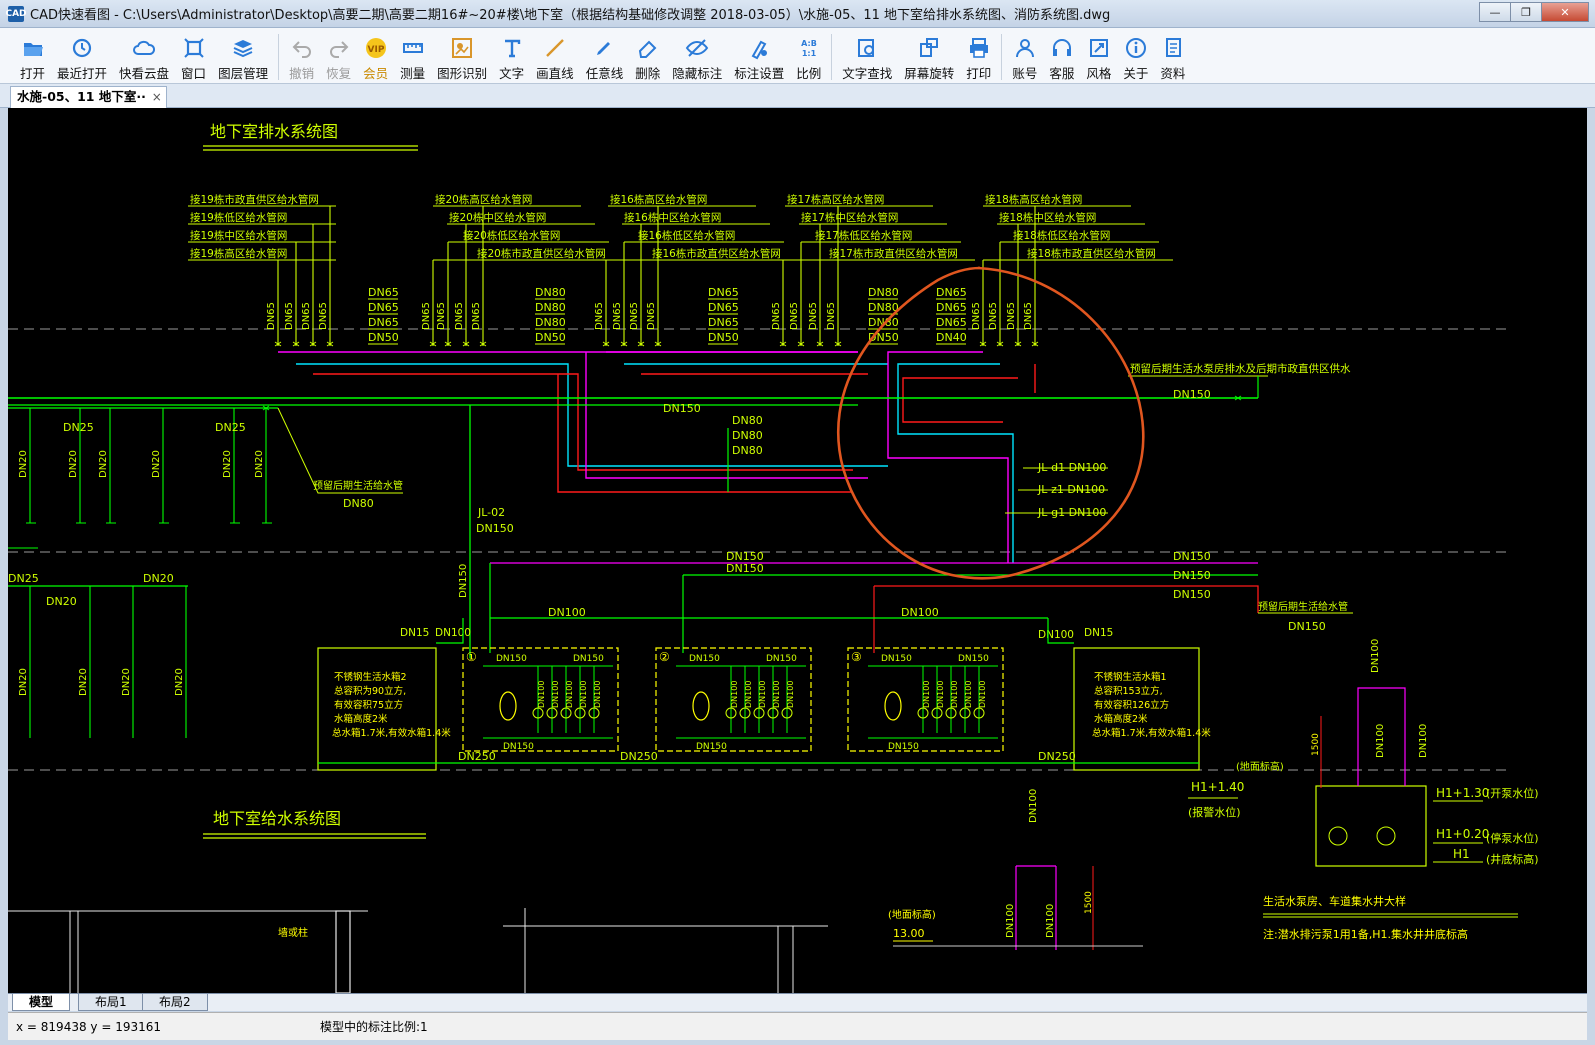 Image resolution: width=1595 pixels, height=1045 pixels. Describe the element at coordinates (82, 73) in the screenshot. I see `toolbar-button-label: 最近打开` at that location.